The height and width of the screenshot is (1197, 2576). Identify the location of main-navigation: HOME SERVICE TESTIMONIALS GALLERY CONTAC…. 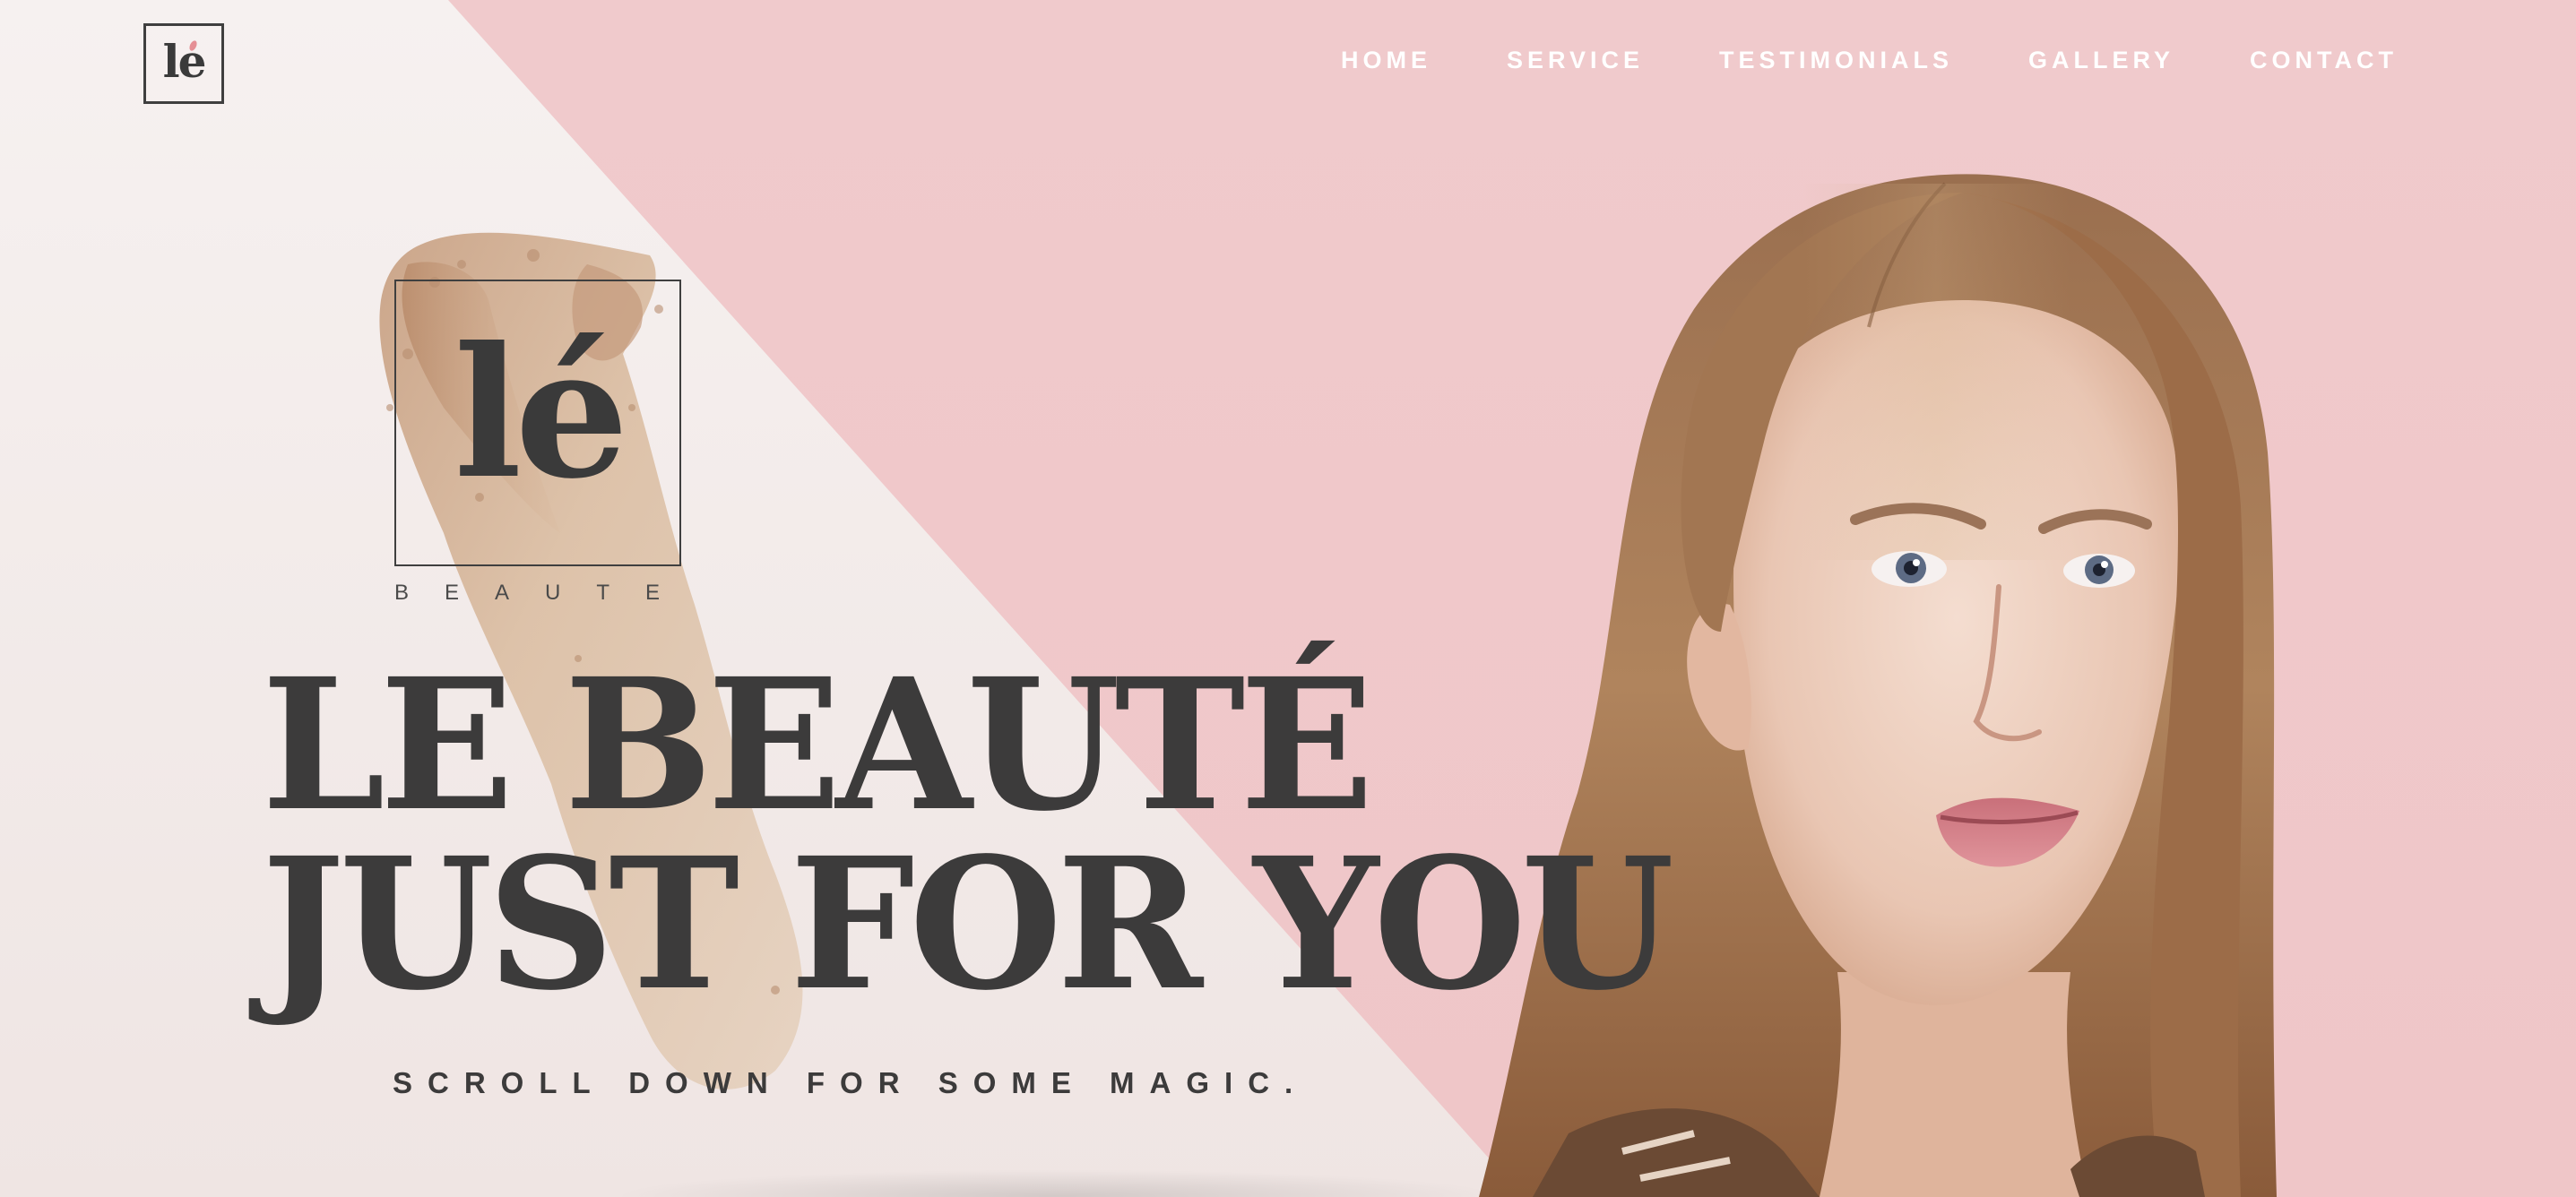
(1907, 60).